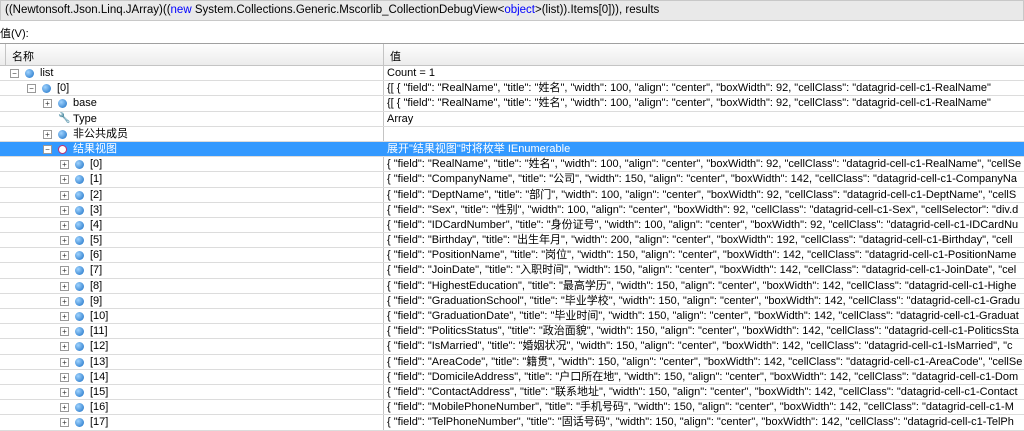 The image size is (1024, 431). Describe the element at coordinates (99, 361) in the screenshot. I see `row-name: [13]` at that location.